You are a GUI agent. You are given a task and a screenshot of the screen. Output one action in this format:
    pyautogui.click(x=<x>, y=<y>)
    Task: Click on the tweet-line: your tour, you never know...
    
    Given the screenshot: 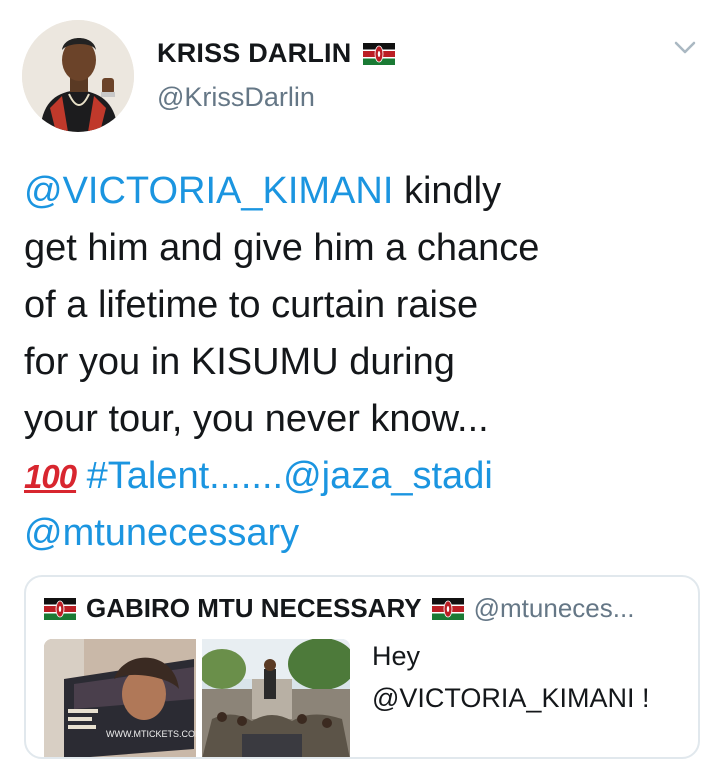 What is the action you would take?
    pyautogui.click(x=256, y=419)
    